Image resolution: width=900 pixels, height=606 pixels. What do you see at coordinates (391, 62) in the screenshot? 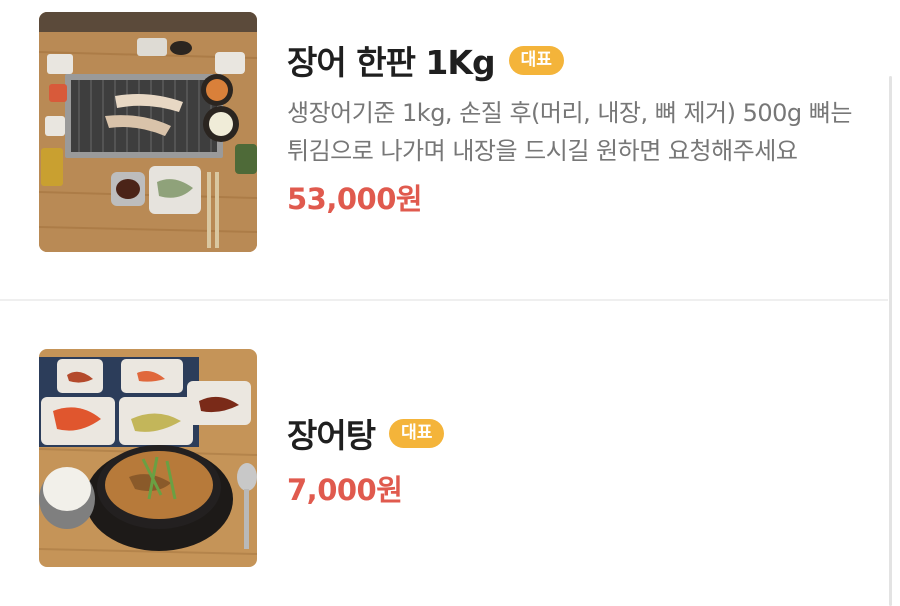
I see `menu-item-title: 장어 한판 1Kg` at bounding box center [391, 62].